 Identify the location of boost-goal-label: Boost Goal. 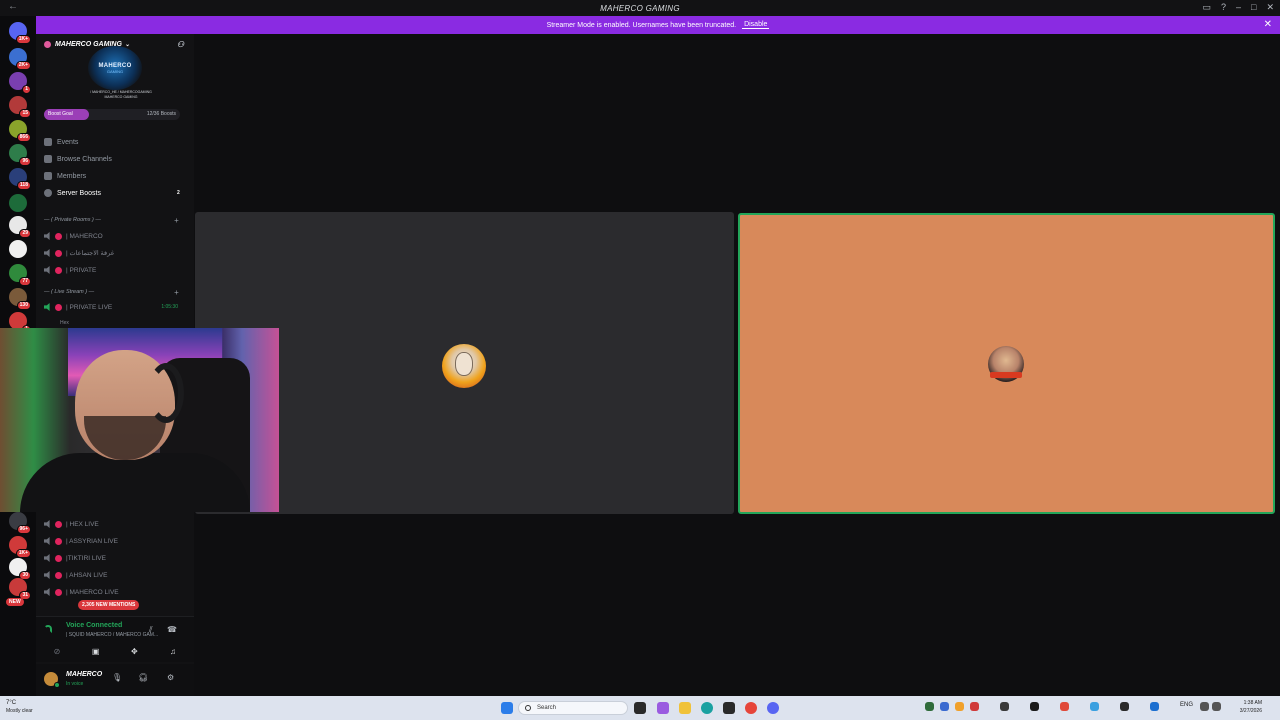
(60, 114).